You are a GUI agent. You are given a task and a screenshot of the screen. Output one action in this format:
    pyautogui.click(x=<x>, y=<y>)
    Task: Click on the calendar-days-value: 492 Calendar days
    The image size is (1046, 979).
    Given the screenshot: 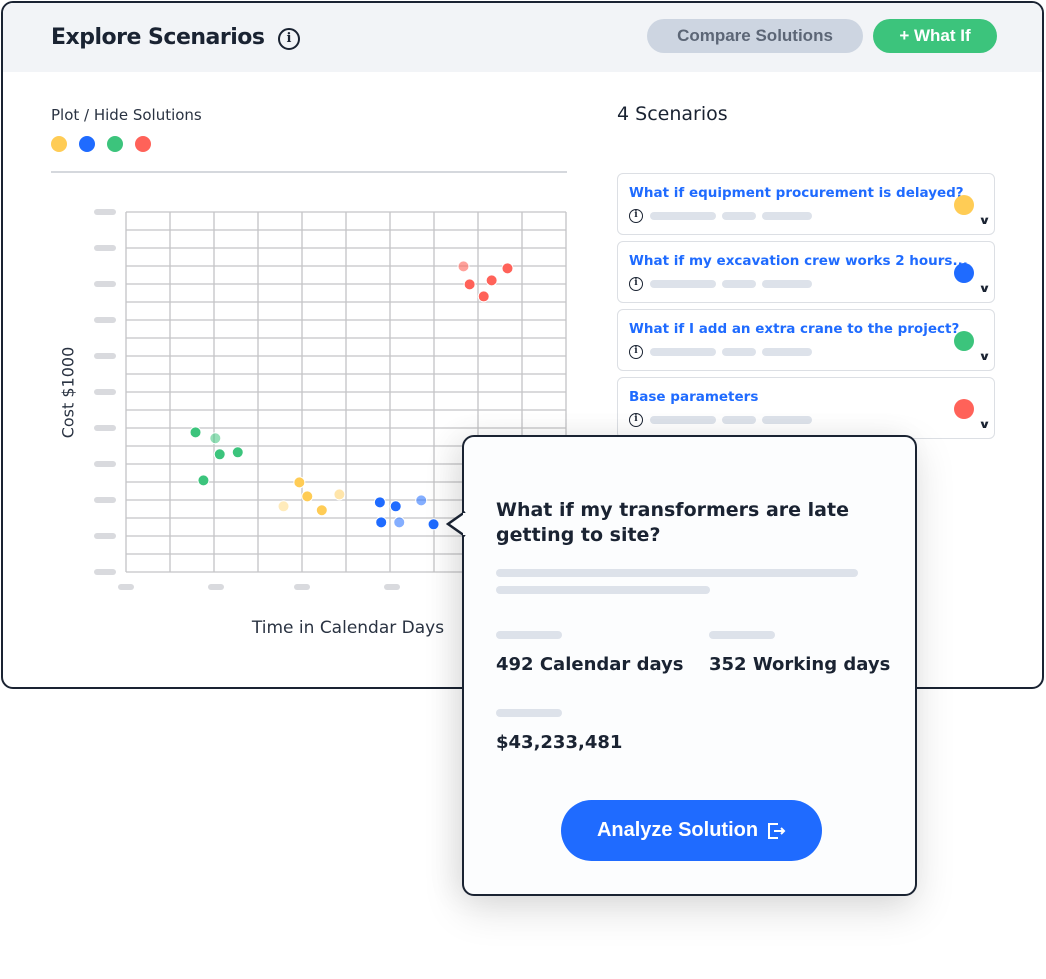 What is the action you would take?
    pyautogui.click(x=590, y=664)
    